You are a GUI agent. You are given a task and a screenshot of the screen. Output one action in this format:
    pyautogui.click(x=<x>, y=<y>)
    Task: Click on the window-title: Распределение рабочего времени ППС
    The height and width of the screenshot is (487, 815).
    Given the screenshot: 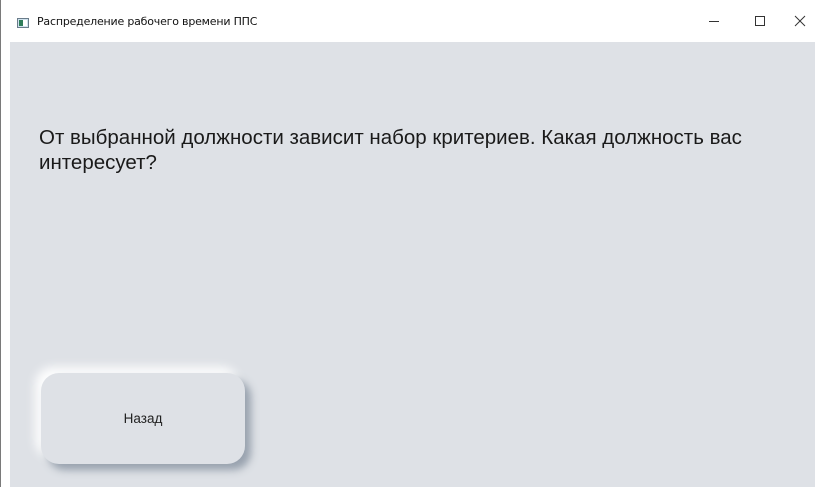 What is the action you would take?
    pyautogui.click(x=147, y=21)
    